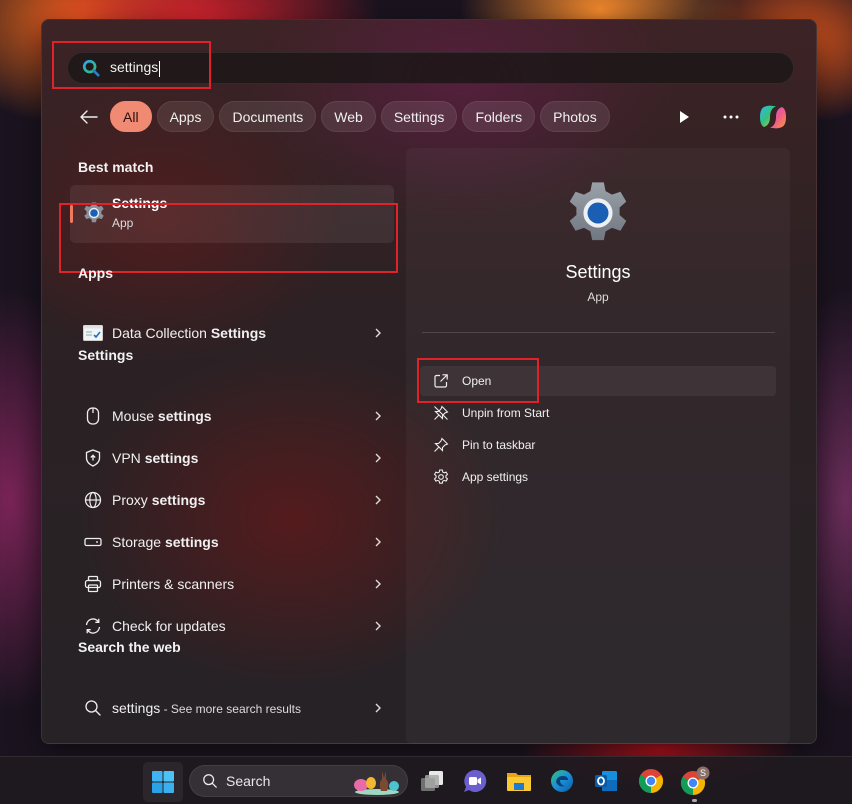 This screenshot has width=852, height=804. What do you see at coordinates (598, 272) in the screenshot?
I see `details-title: Settings` at bounding box center [598, 272].